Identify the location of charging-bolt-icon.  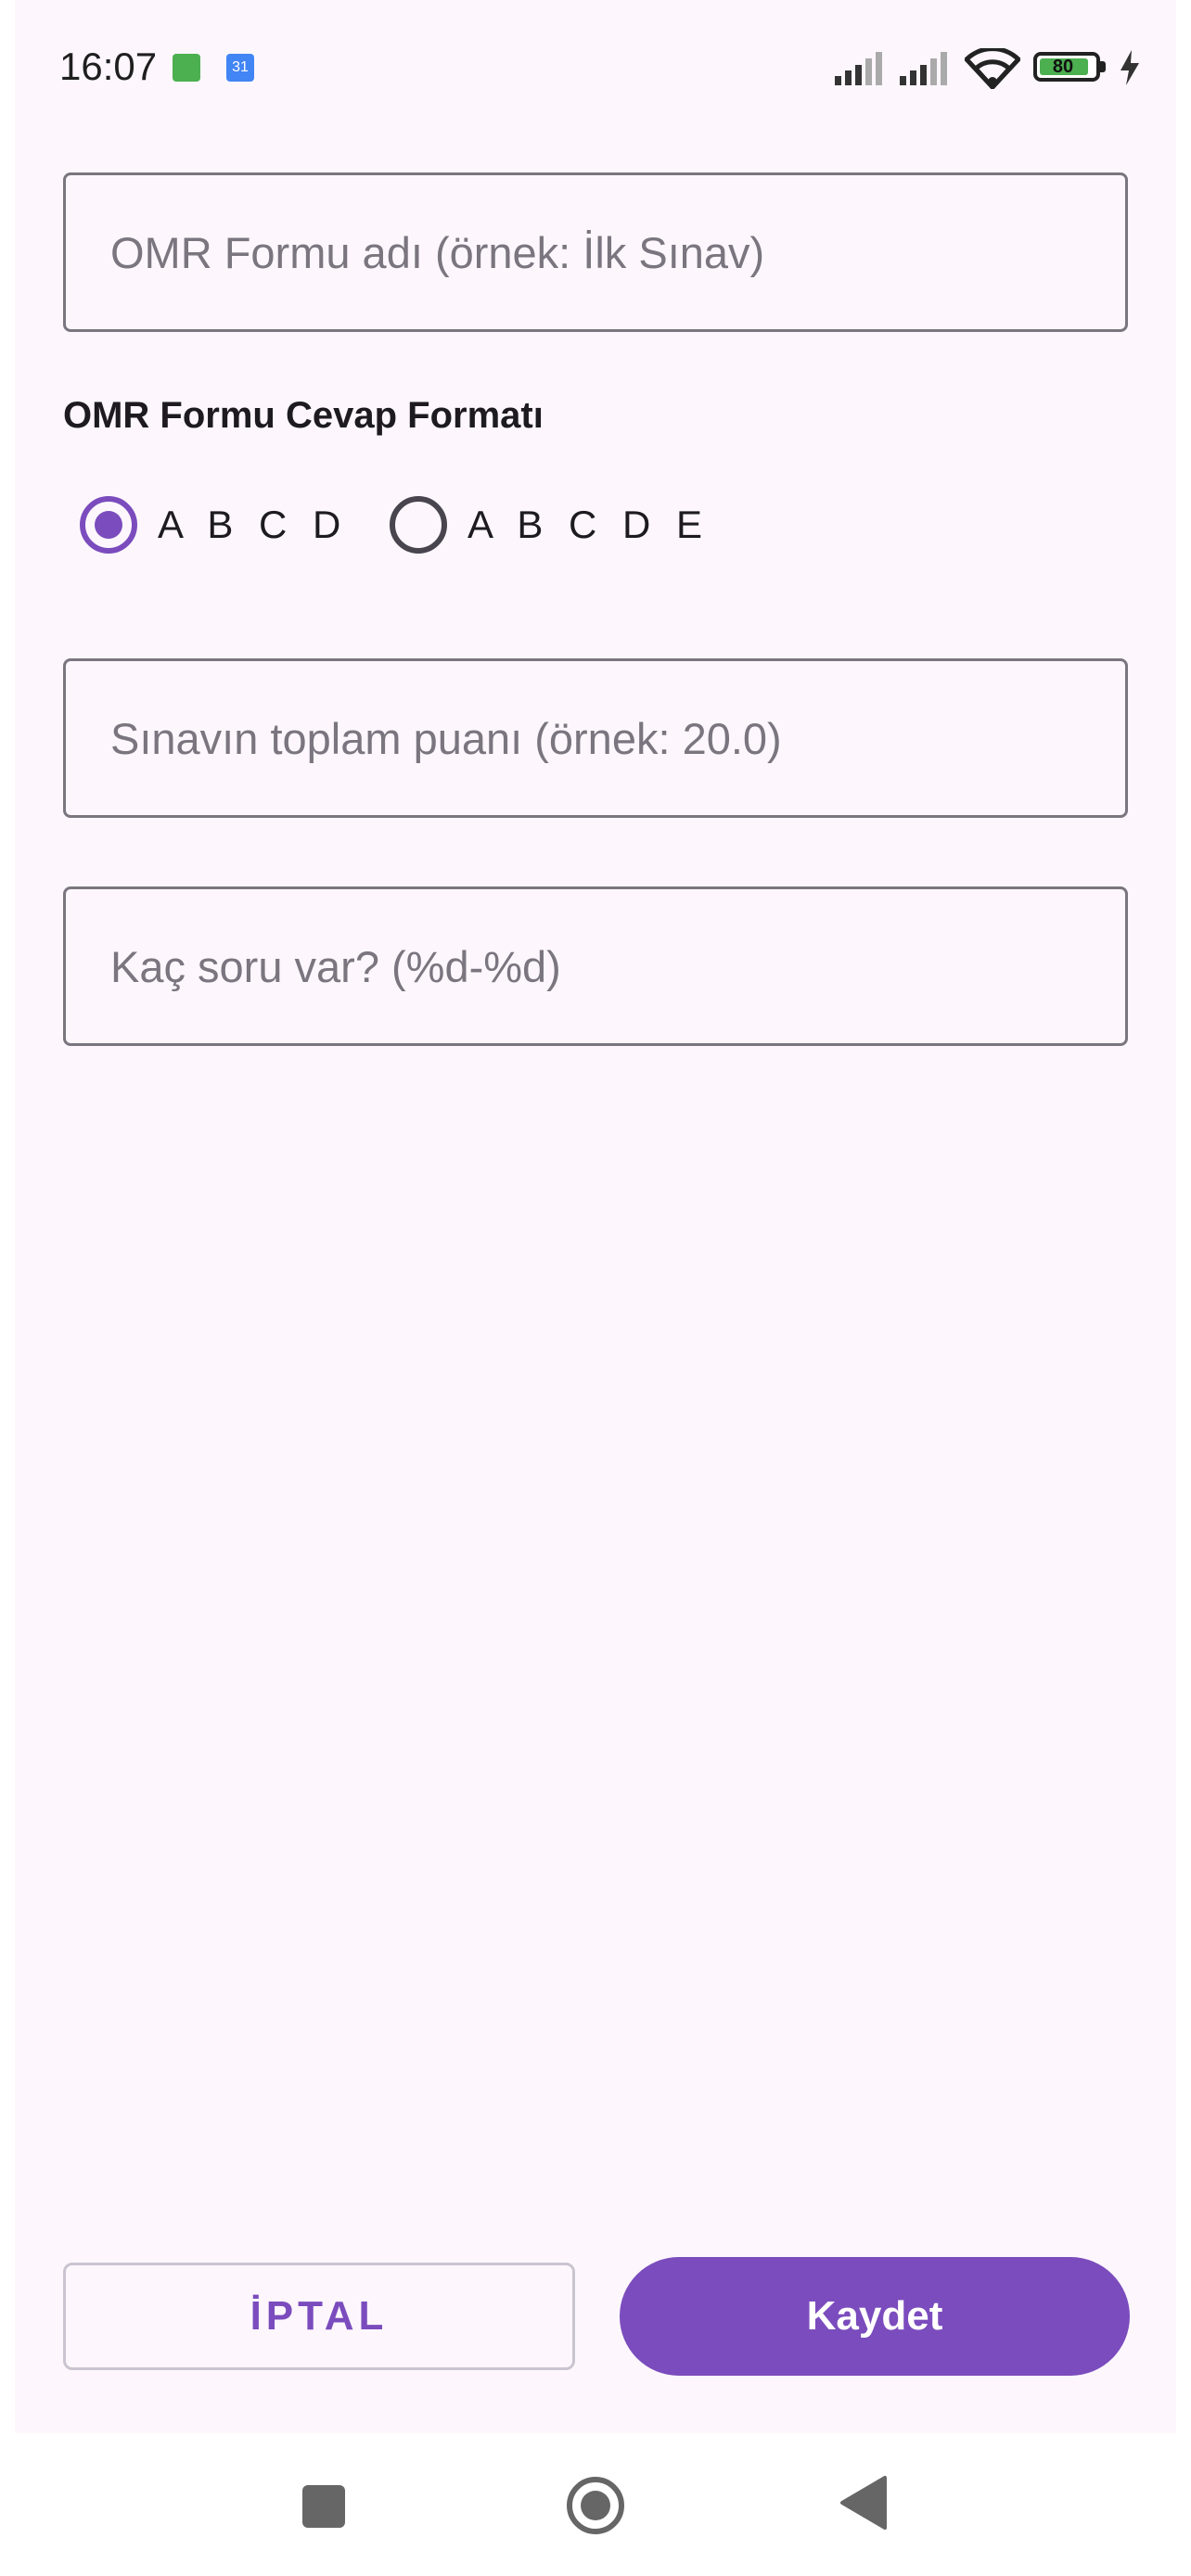
(1130, 67).